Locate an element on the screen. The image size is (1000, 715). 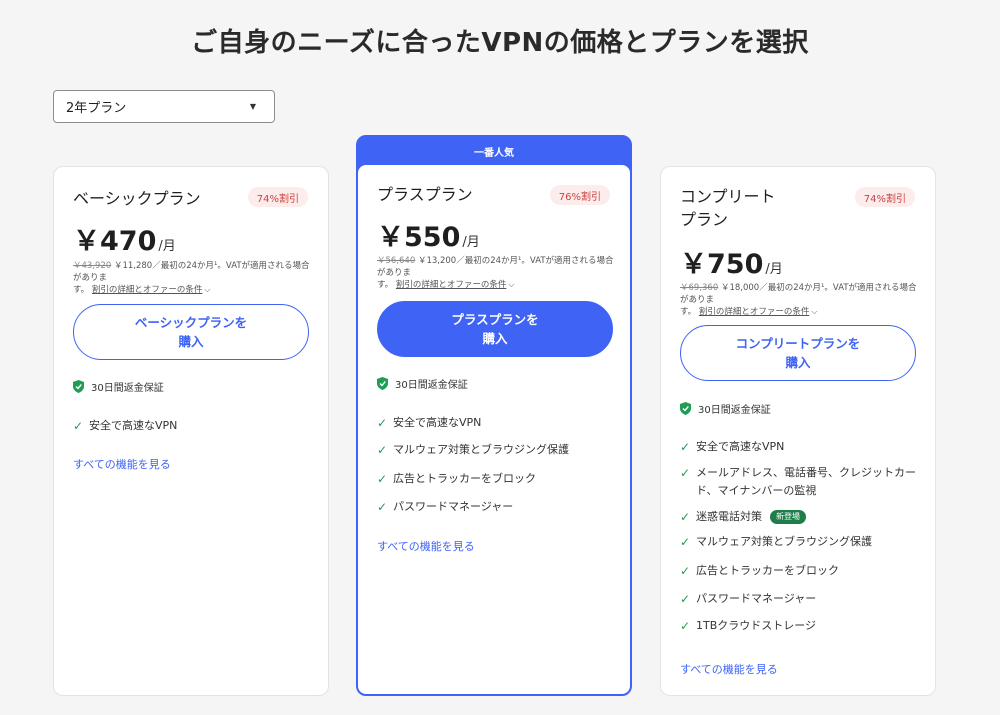
price: ￥470 /月 is located at coordinates (124, 238).